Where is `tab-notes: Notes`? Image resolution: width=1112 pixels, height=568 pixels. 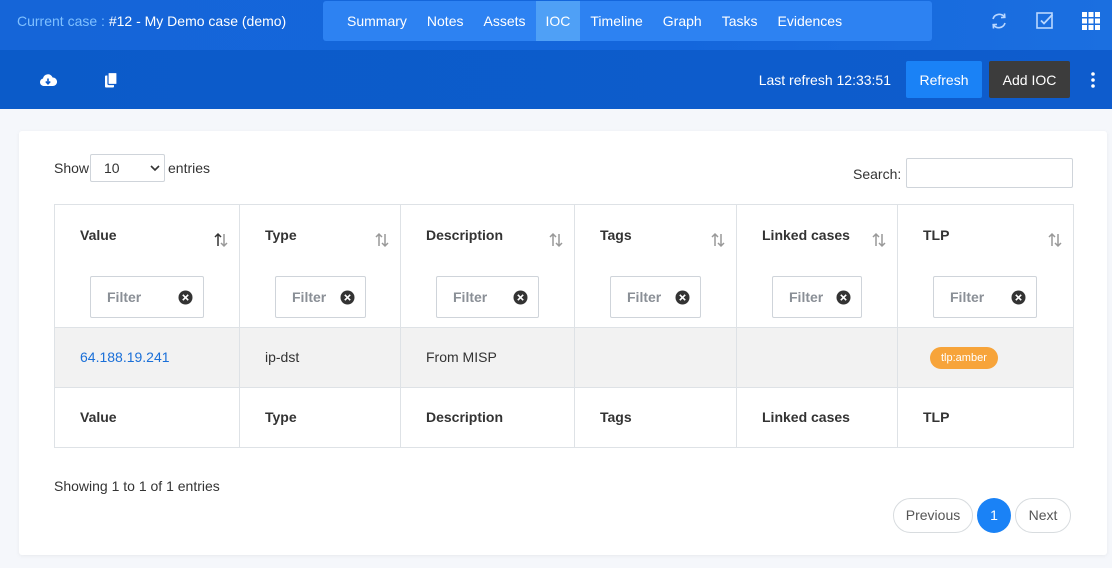
tab-notes: Notes is located at coordinates (445, 21).